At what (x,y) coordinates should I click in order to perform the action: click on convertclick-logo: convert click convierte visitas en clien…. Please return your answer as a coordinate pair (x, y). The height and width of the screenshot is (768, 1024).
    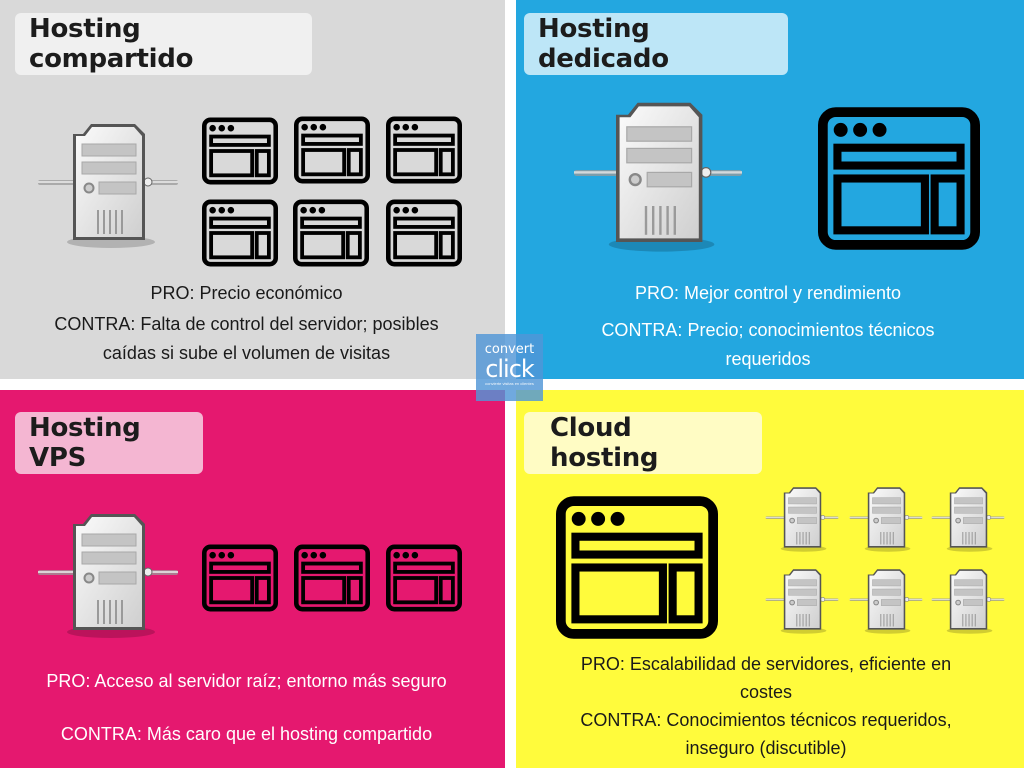
    Looking at the image, I should click on (509, 367).